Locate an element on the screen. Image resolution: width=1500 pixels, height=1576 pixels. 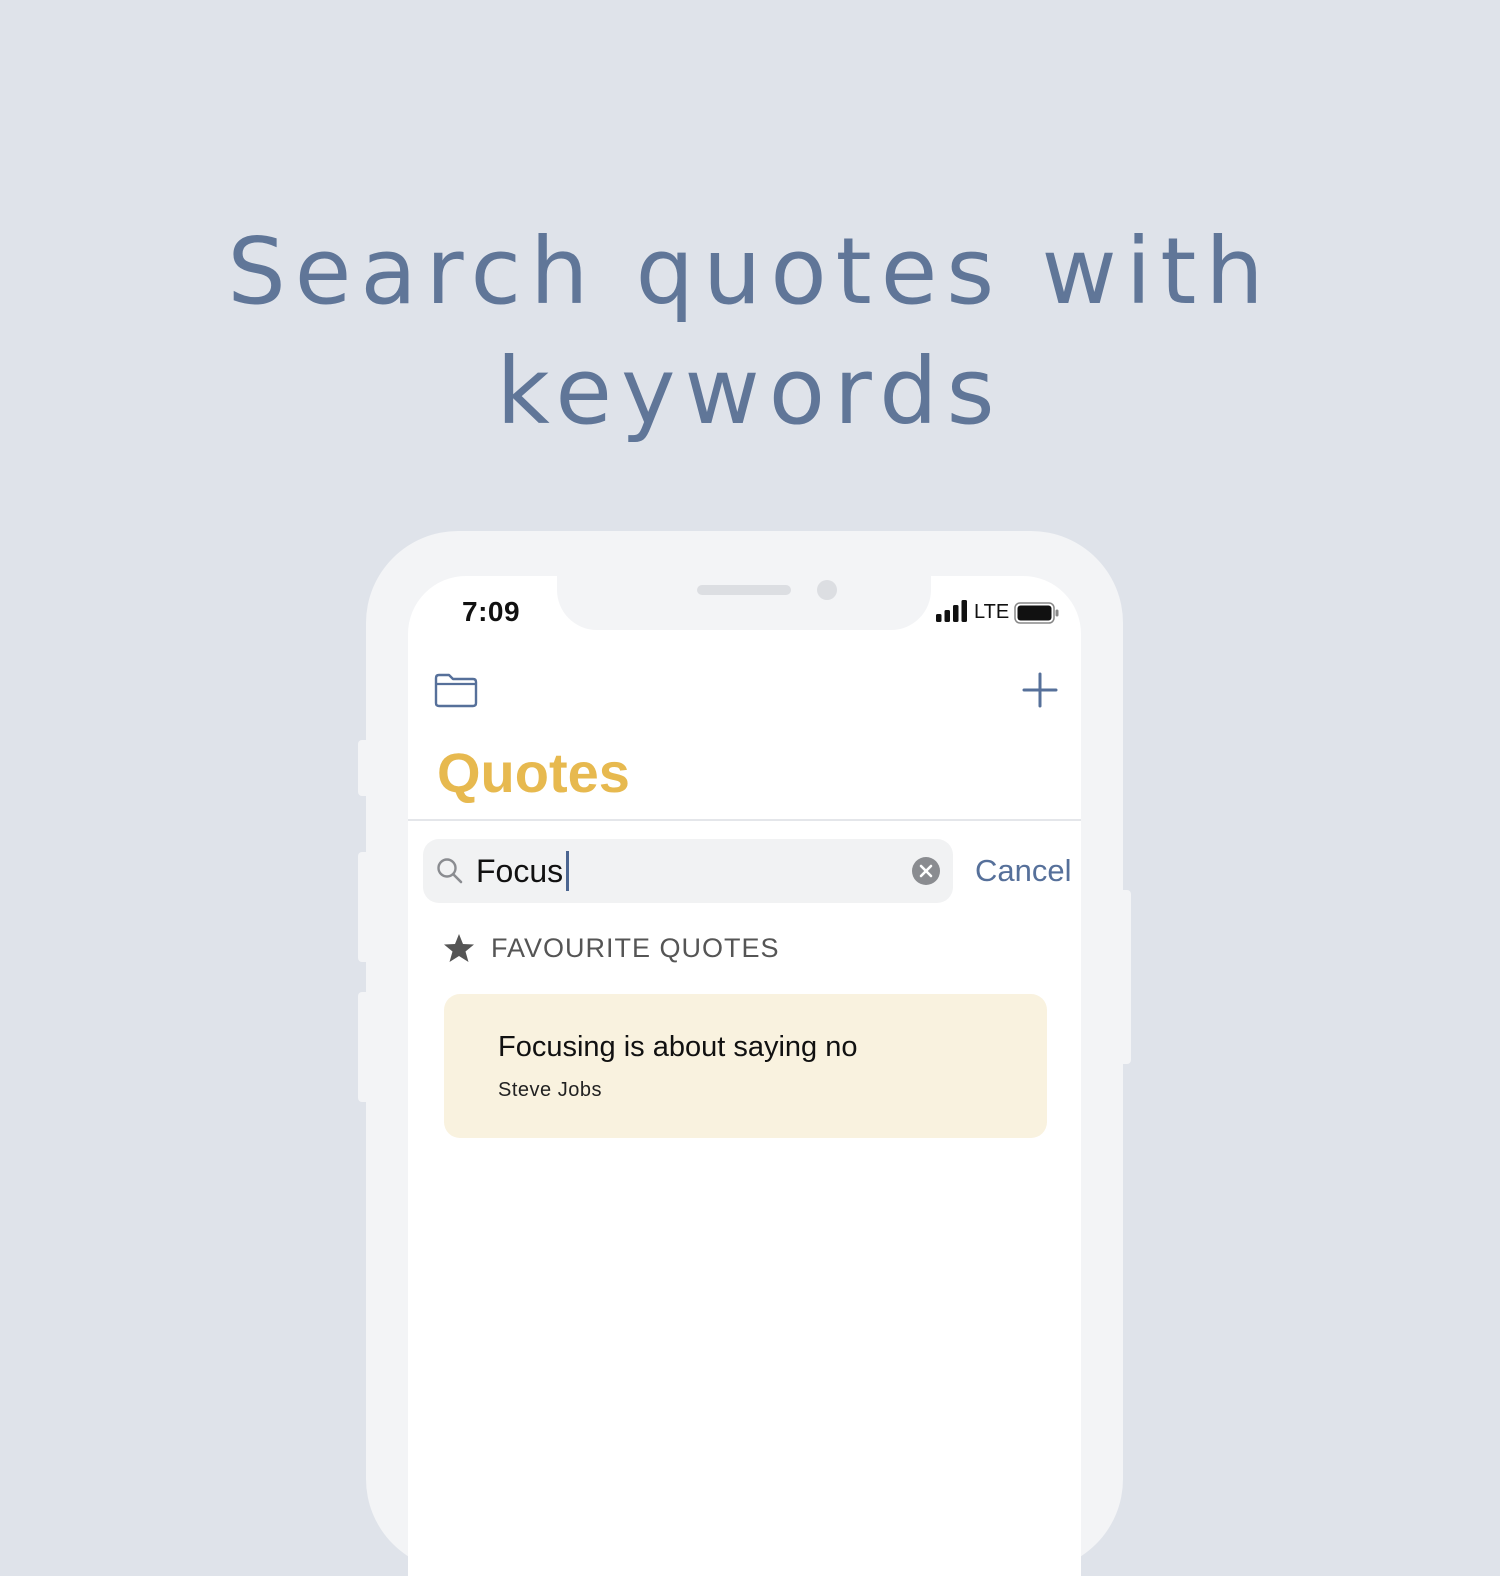
folder-icon is located at coordinates (456, 690).